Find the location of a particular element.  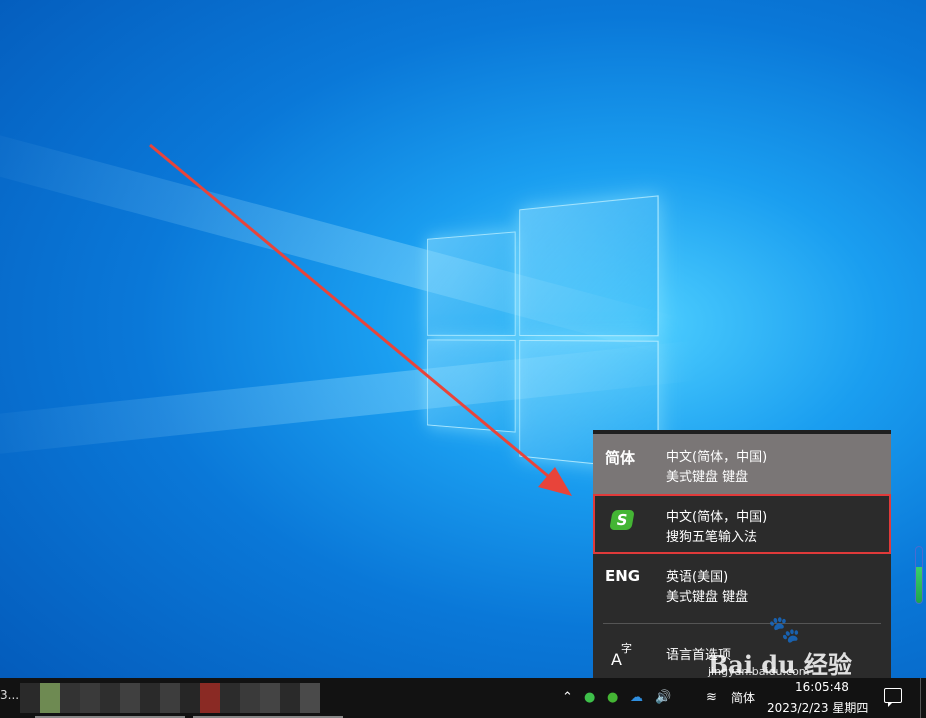

sogou-wubi-icon: S is located at coordinates (622, 520).